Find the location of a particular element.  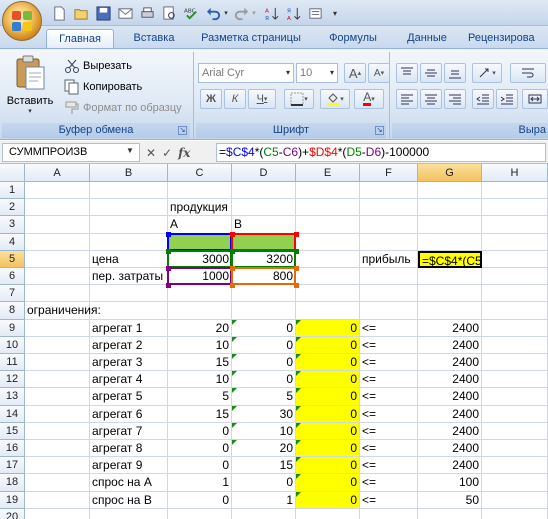

cell-E16: 0 is located at coordinates (328, 449).